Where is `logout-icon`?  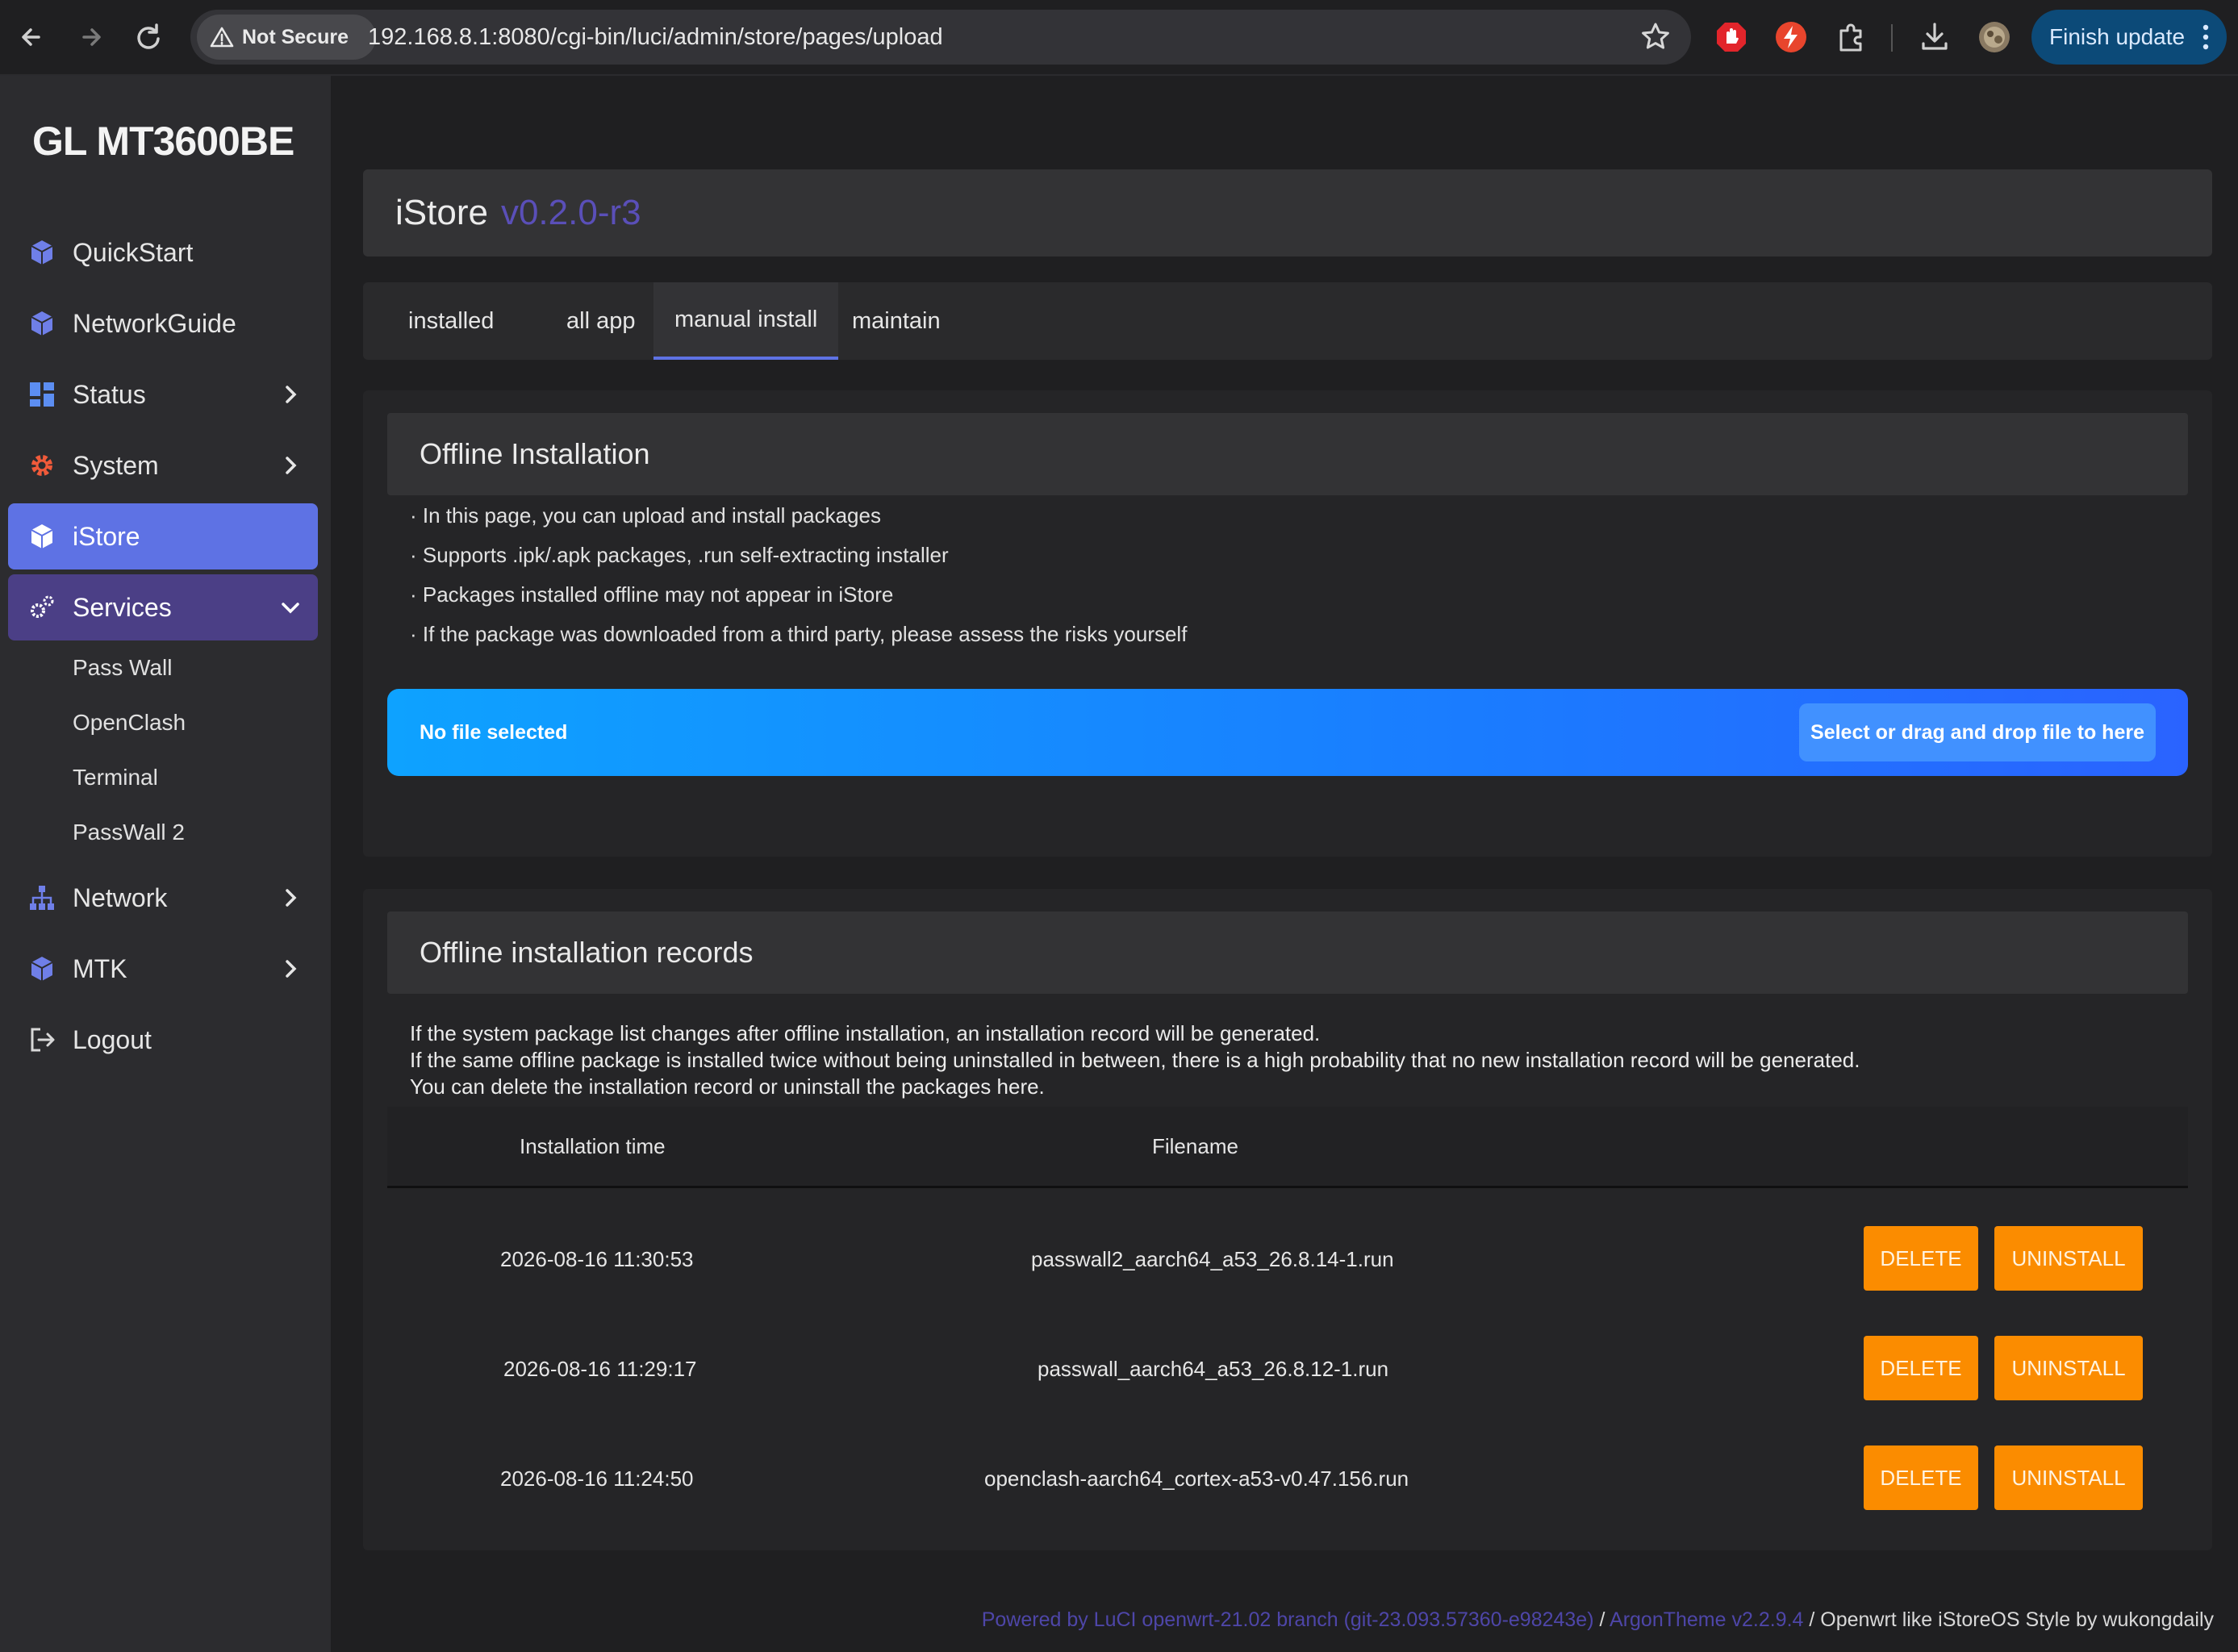
logout-icon is located at coordinates (42, 1039).